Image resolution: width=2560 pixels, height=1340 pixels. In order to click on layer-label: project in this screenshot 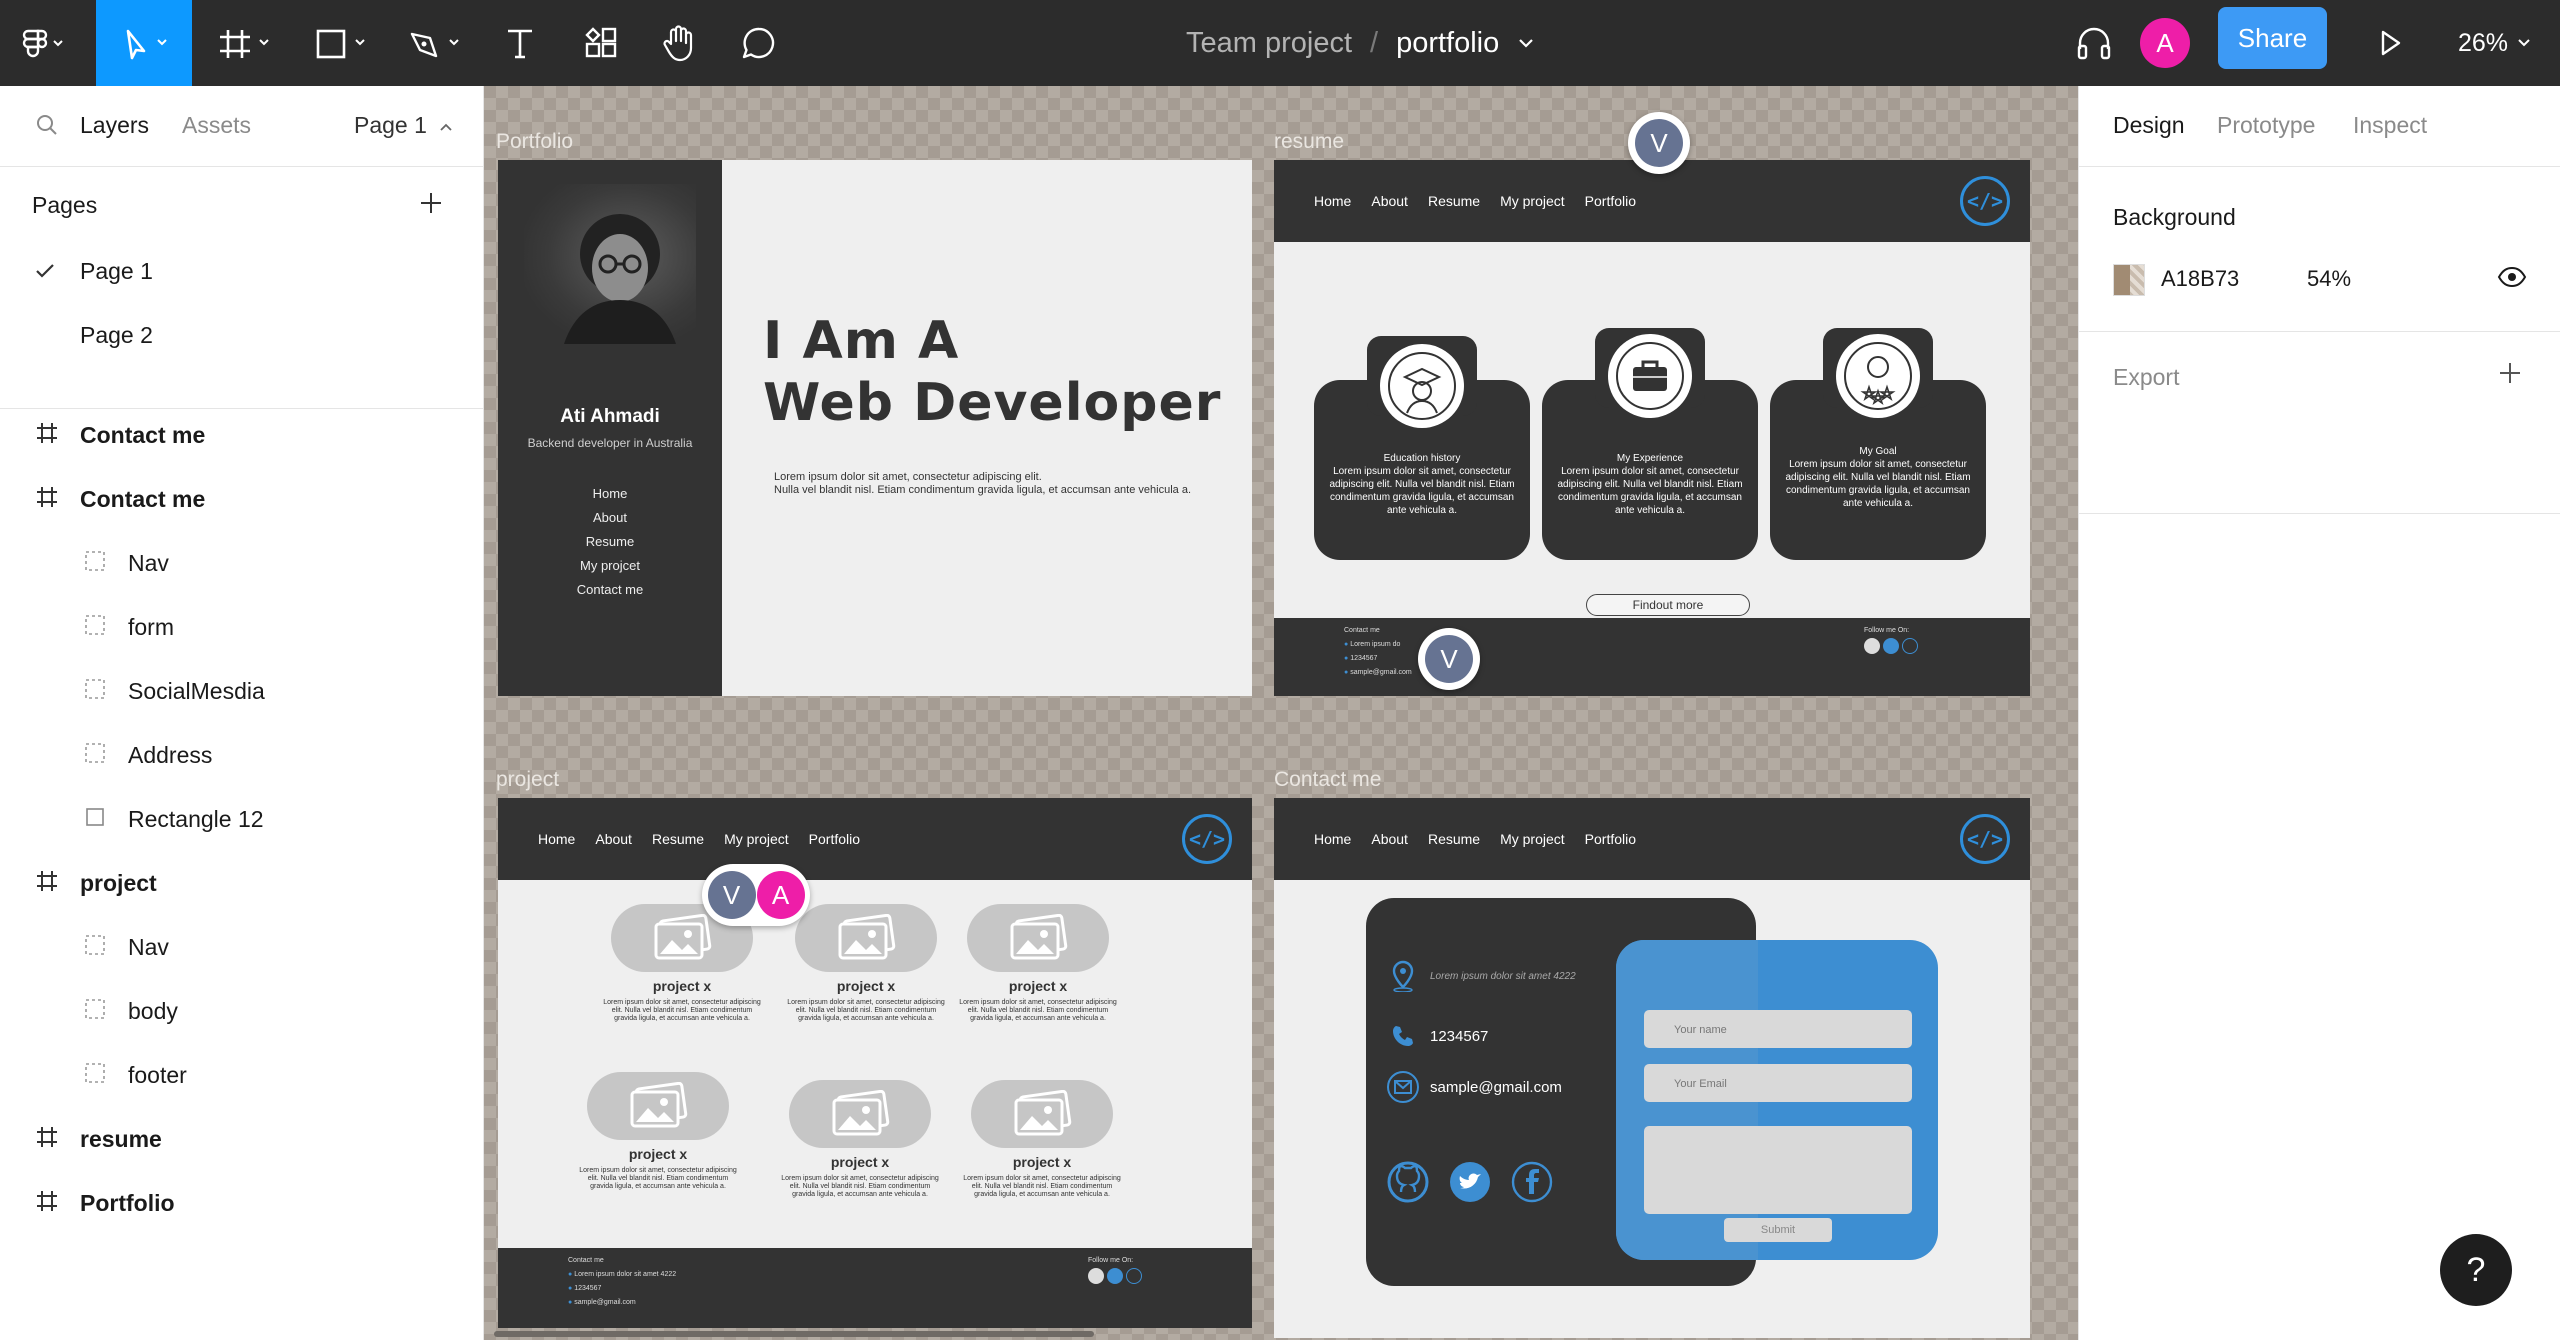, I will do `click(118, 883)`.